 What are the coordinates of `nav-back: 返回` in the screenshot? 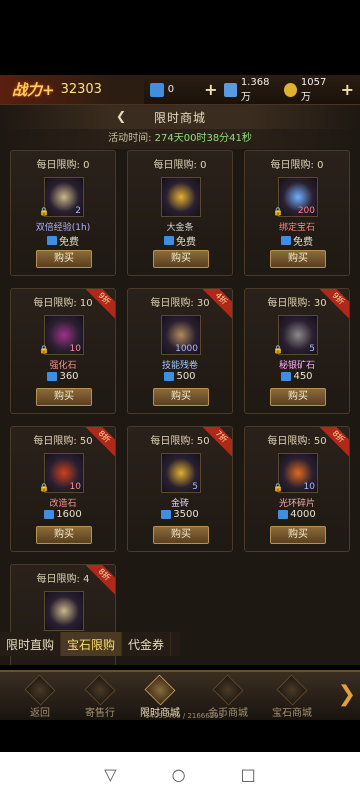 It's located at (40, 697).